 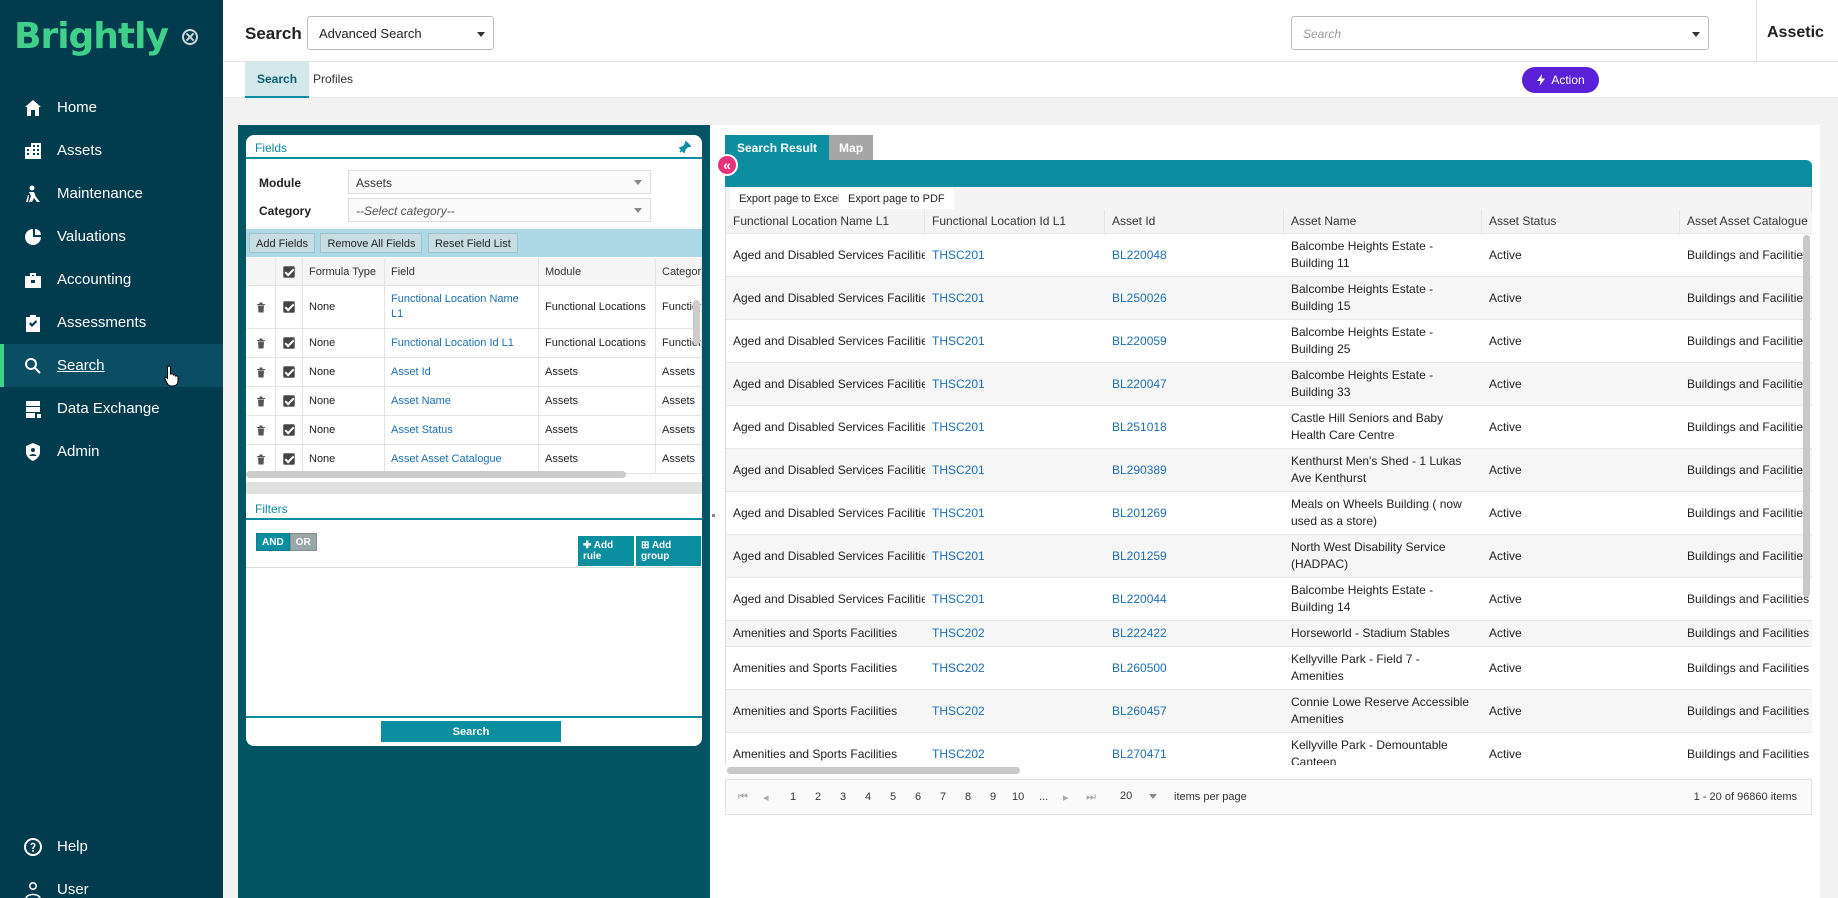 I want to click on first-page-icon: ⏮, so click(x=743, y=797).